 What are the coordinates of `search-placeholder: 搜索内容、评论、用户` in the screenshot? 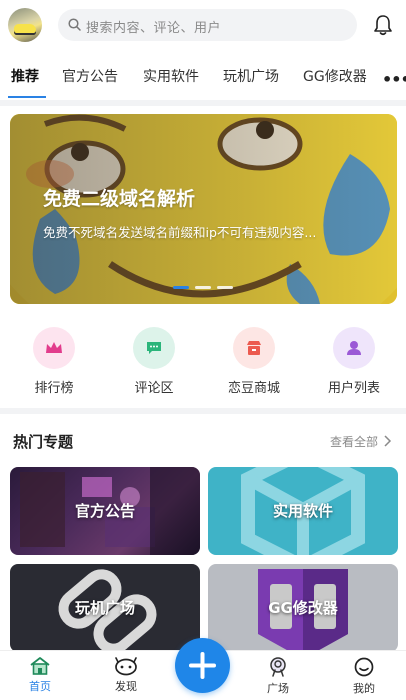 It's located at (153, 26).